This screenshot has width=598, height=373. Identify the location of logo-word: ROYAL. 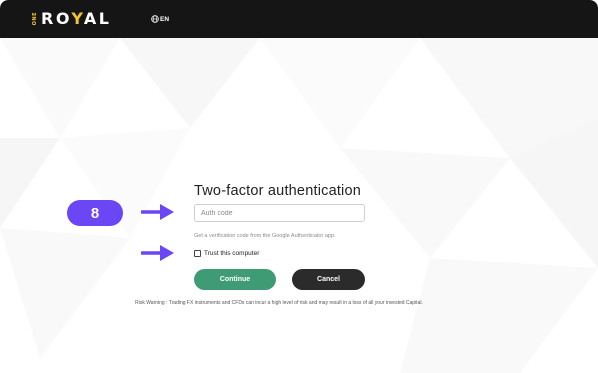
(76, 19).